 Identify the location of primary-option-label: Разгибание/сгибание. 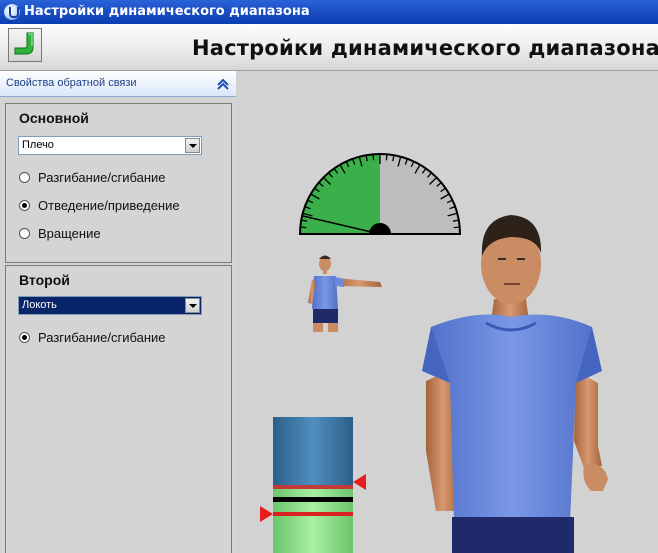
(102, 177).